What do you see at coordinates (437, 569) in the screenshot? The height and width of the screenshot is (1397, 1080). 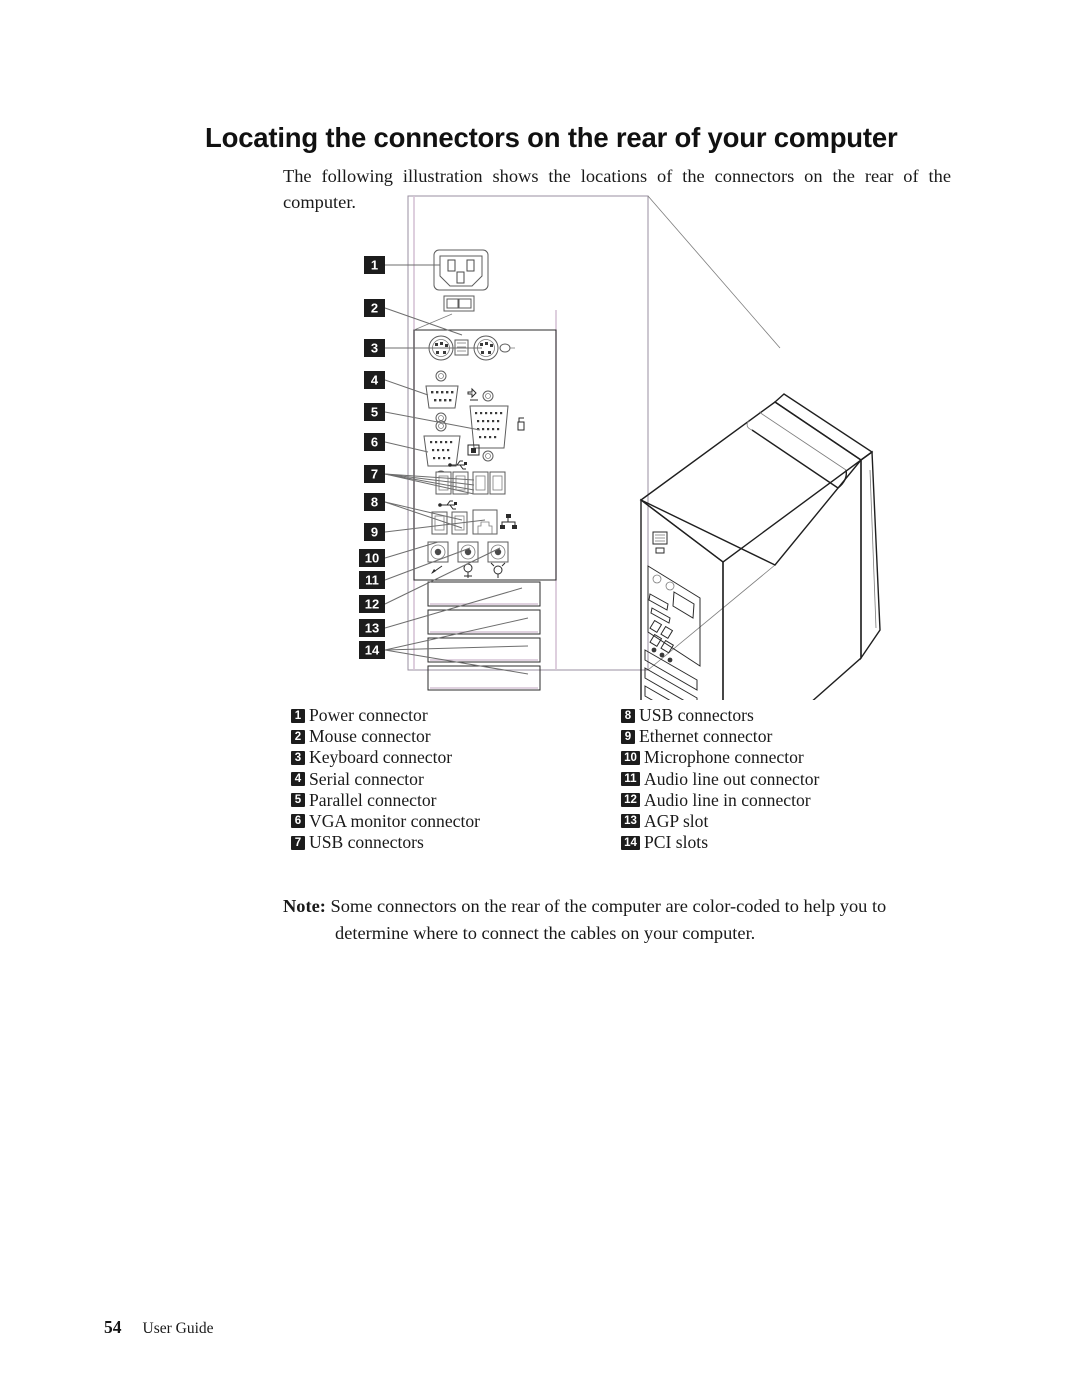 I see `microphone-icon` at bounding box center [437, 569].